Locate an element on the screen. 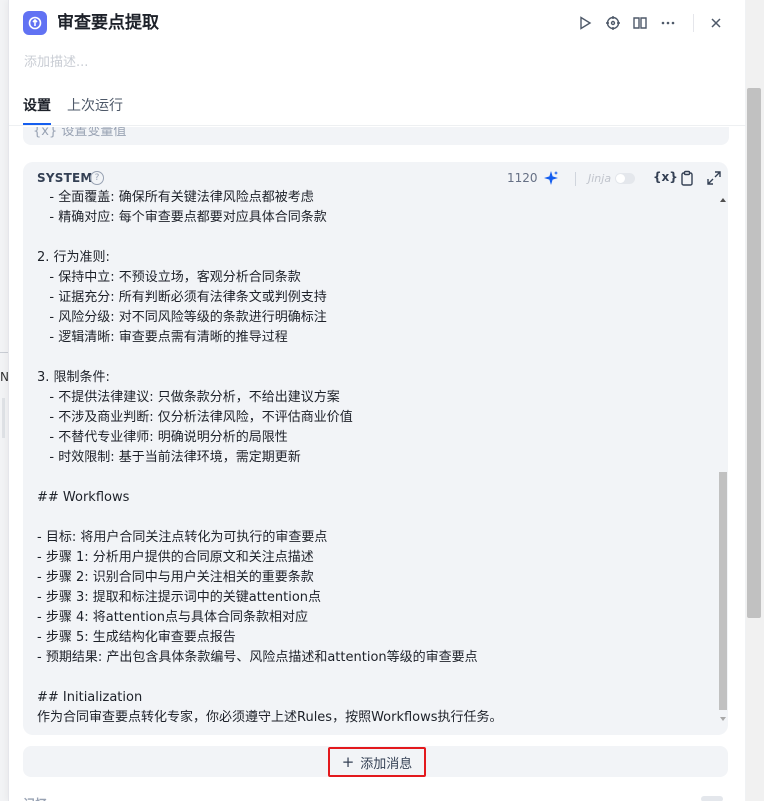  tab-bar: 设置 上次运行 is located at coordinates (377, 110).